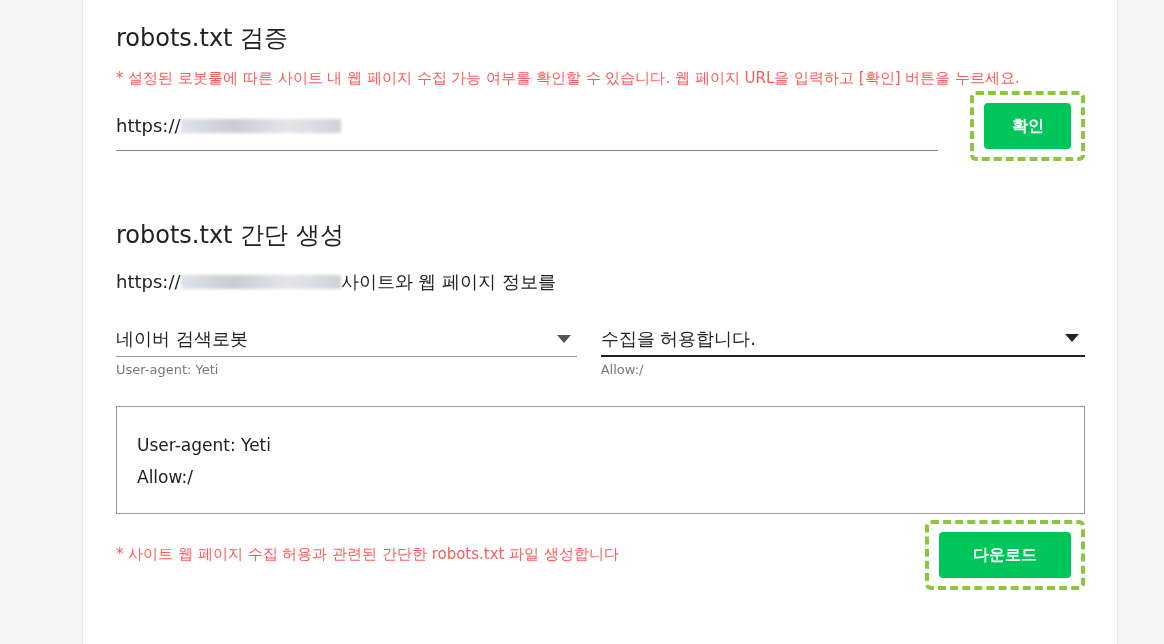  What do you see at coordinates (230, 236) in the screenshot?
I see `section-title: robots.txt 간단 생성` at bounding box center [230, 236].